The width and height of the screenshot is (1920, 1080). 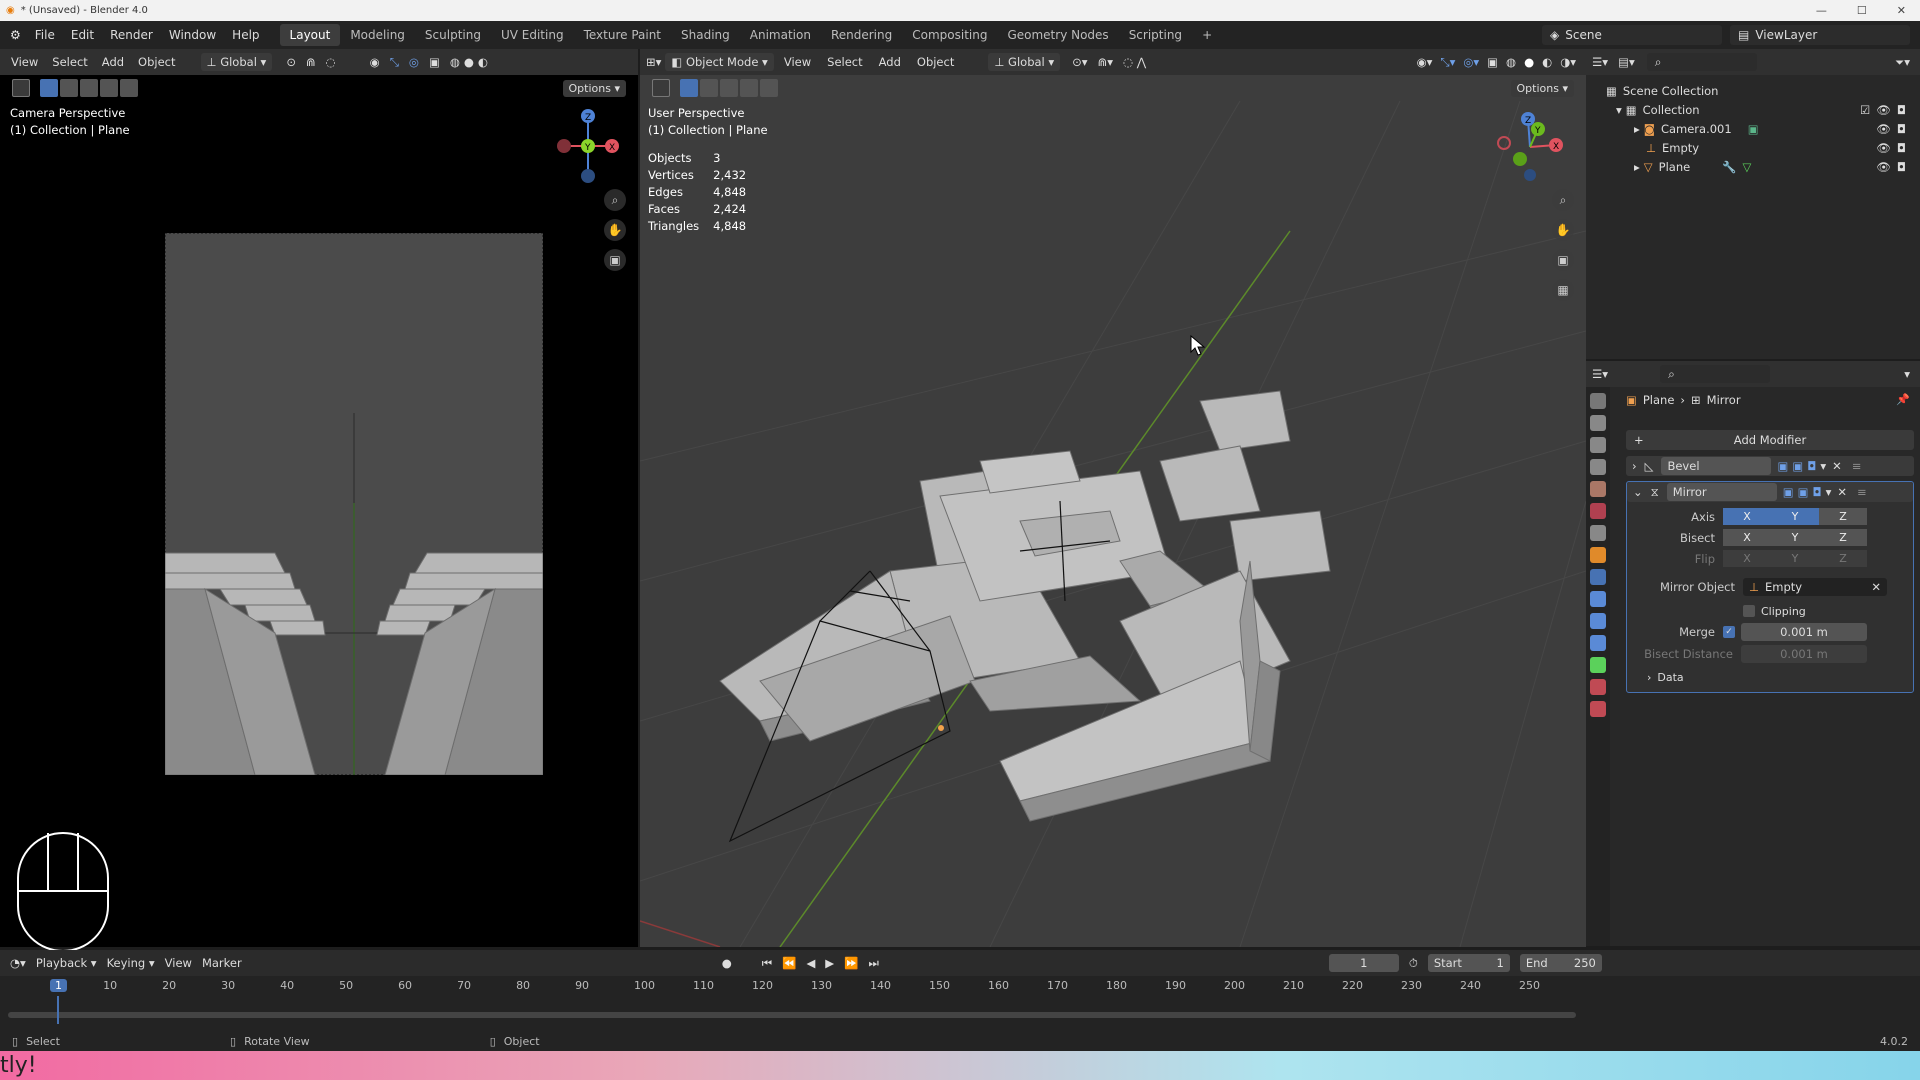 What do you see at coordinates (890, 62) in the screenshot?
I see `main-menu-add: Add` at bounding box center [890, 62].